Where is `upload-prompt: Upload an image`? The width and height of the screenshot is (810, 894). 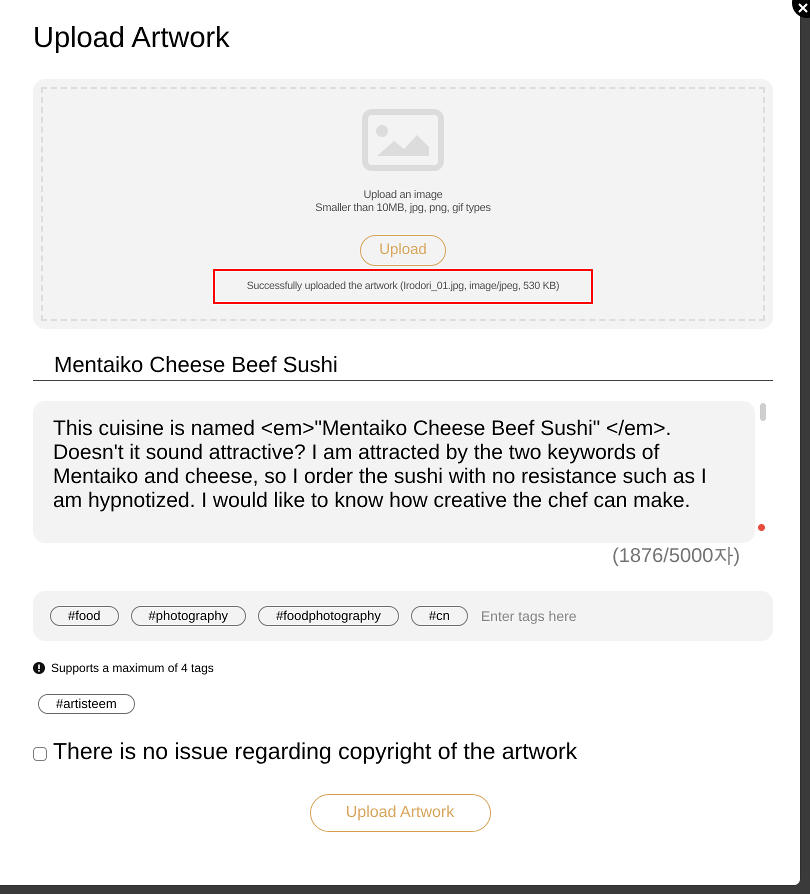 upload-prompt: Upload an image is located at coordinates (403, 195).